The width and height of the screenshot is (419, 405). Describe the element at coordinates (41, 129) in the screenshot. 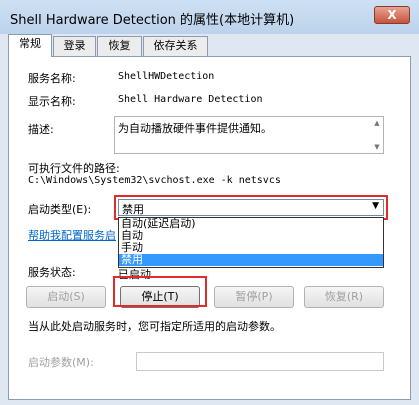

I see `description-label: 描述:` at that location.